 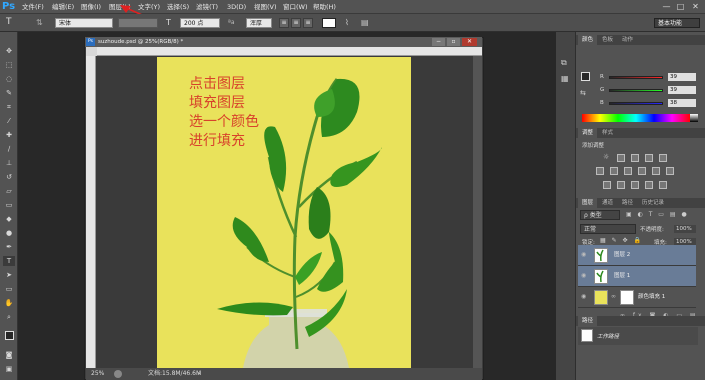 I want to click on doc-minimize-icon: −, so click(x=438, y=42).